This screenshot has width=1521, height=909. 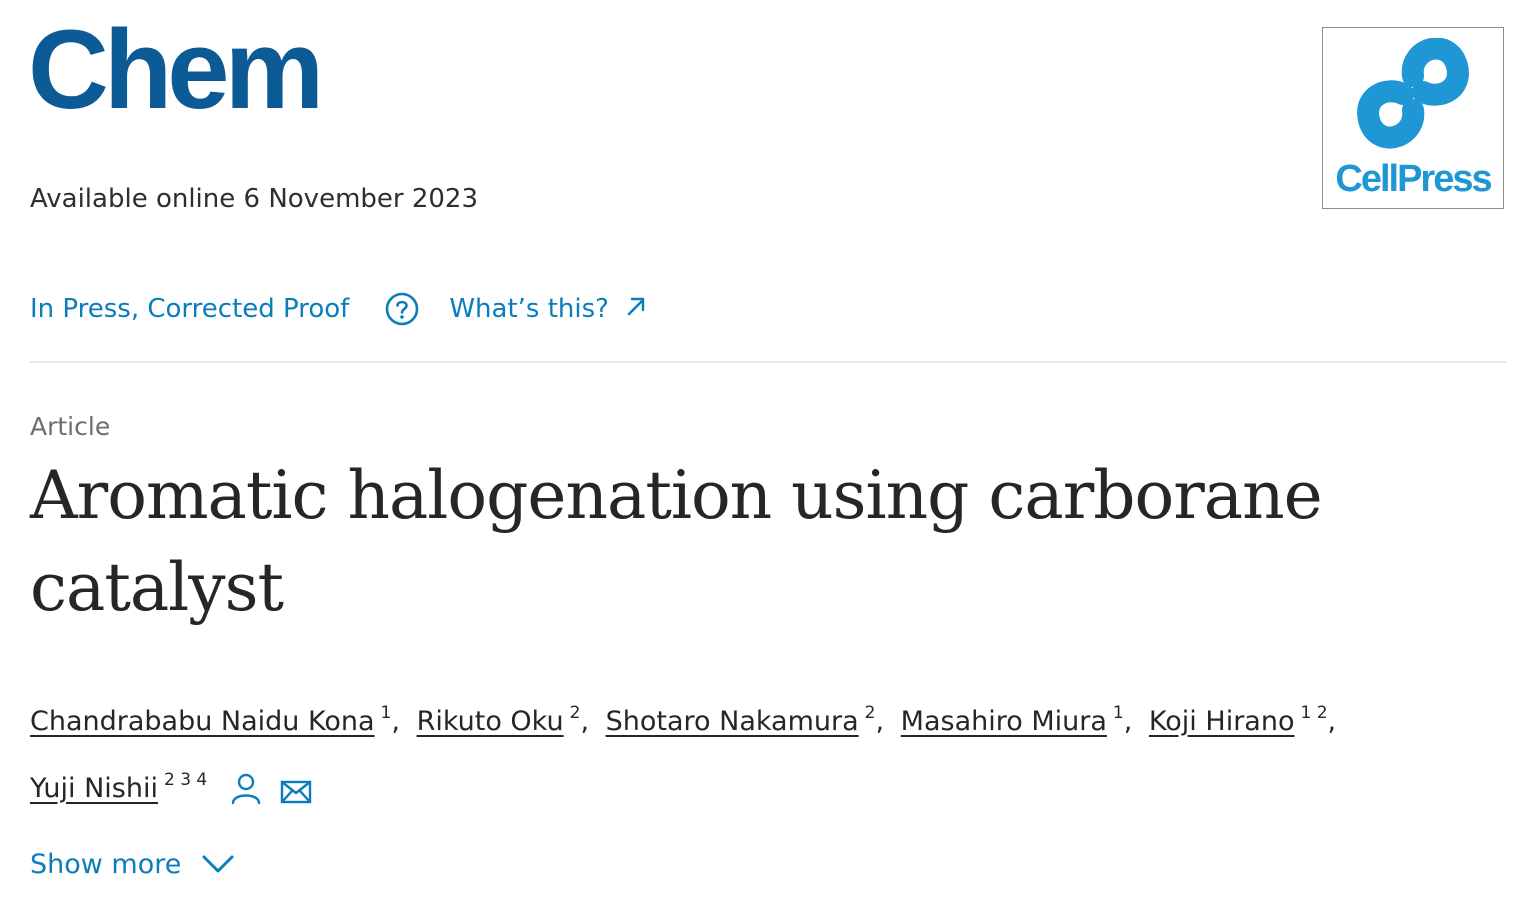 What do you see at coordinates (202, 721) in the screenshot?
I see `author-link: Chandrababu Naidu Kona` at bounding box center [202, 721].